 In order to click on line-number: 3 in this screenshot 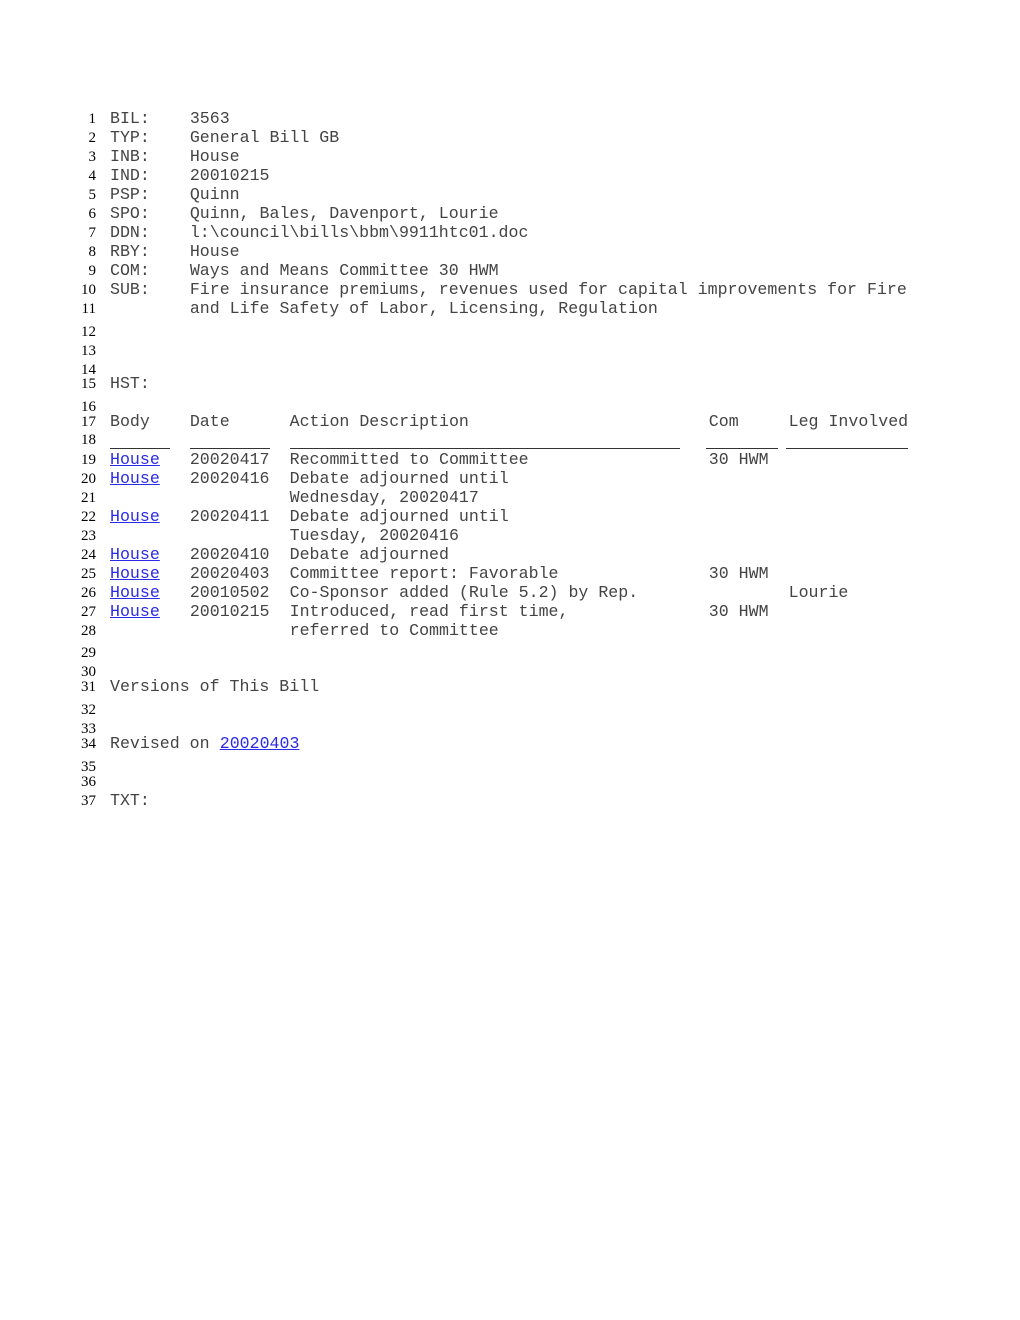, I will do `click(92, 157)`.